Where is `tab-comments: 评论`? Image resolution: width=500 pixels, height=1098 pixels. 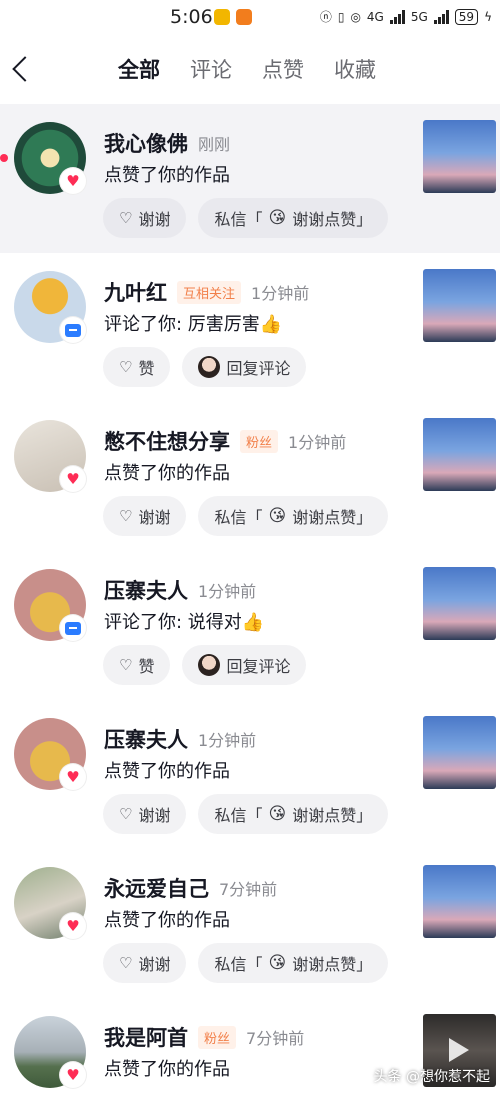 tab-comments: 评论 is located at coordinates (211, 69).